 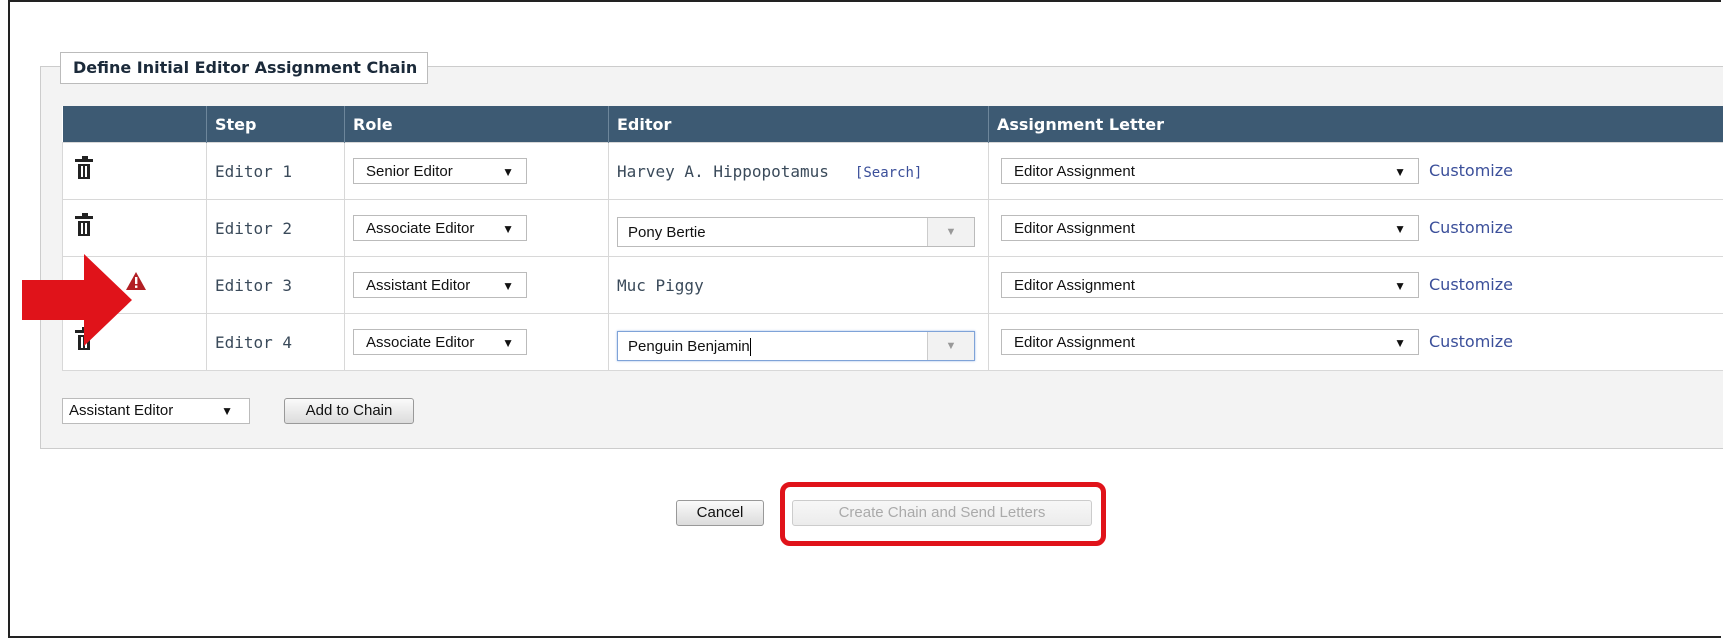 I want to click on add-role-select: Assistant Editor ▼, so click(x=156, y=411).